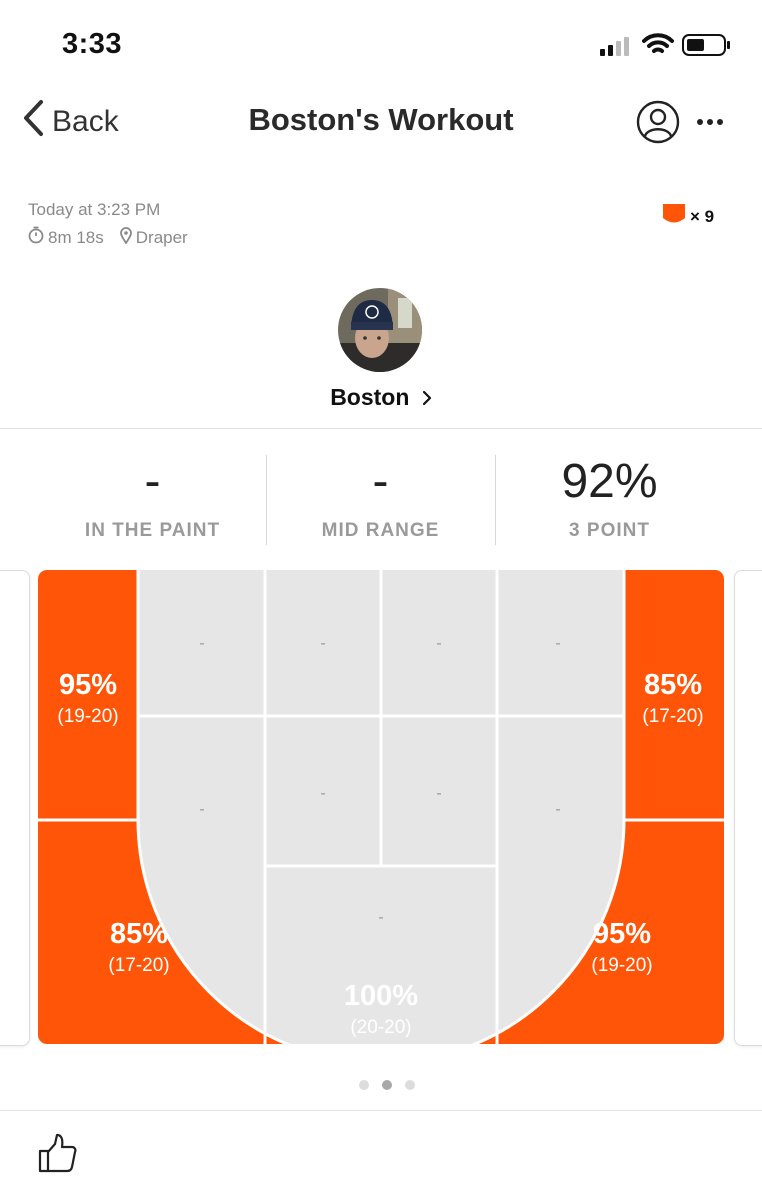  I want to click on zone-right-corner: 85% (17-20), so click(672, 698).